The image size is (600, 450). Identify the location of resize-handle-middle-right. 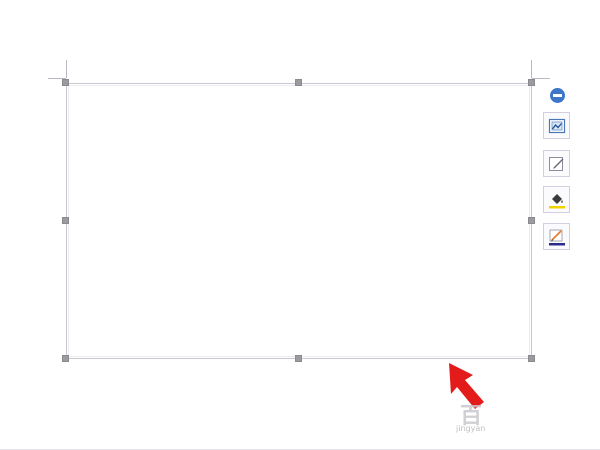
(531, 220).